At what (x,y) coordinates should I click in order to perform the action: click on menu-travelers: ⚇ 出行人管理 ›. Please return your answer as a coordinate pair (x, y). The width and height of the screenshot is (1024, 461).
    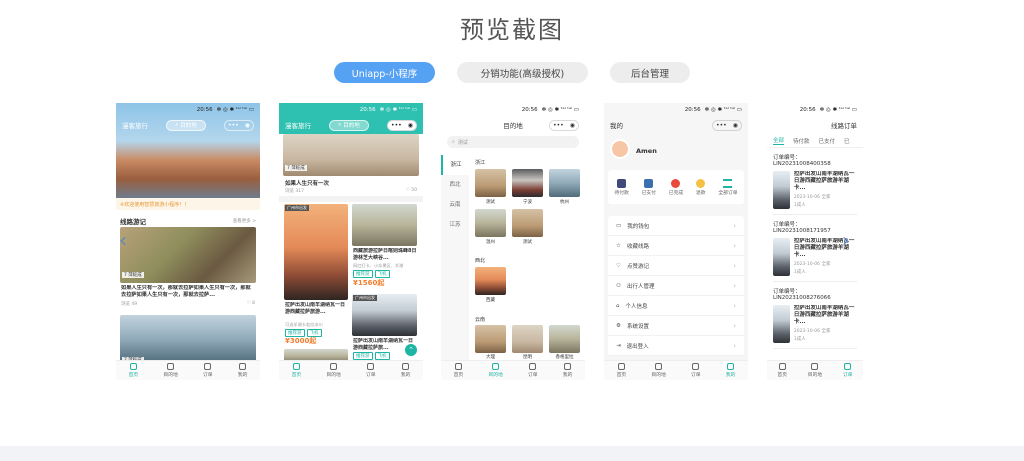
    Looking at the image, I should click on (676, 286).